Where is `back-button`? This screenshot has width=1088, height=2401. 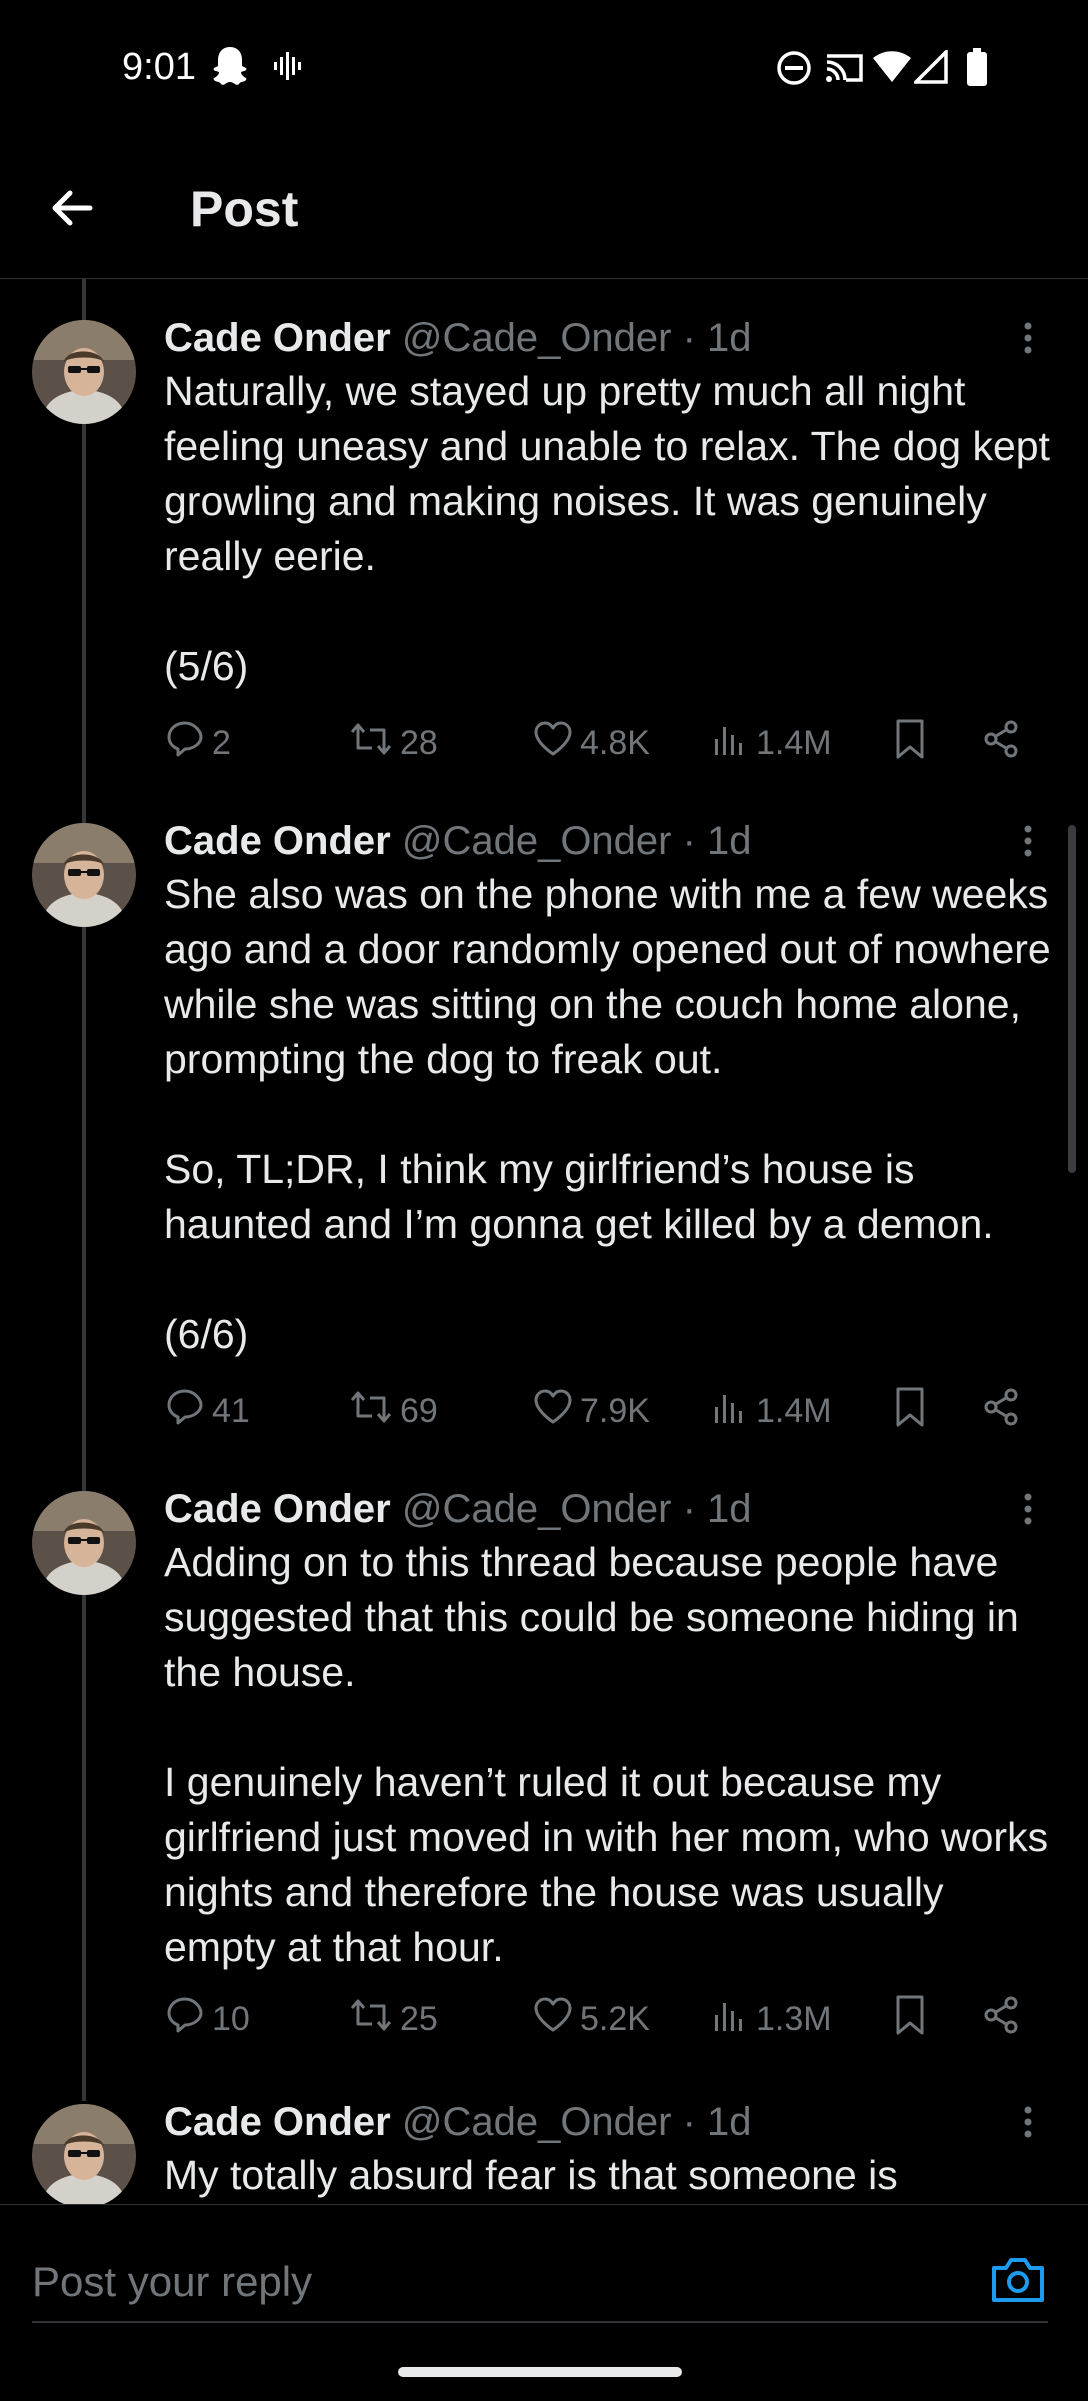
back-button is located at coordinates (72, 210).